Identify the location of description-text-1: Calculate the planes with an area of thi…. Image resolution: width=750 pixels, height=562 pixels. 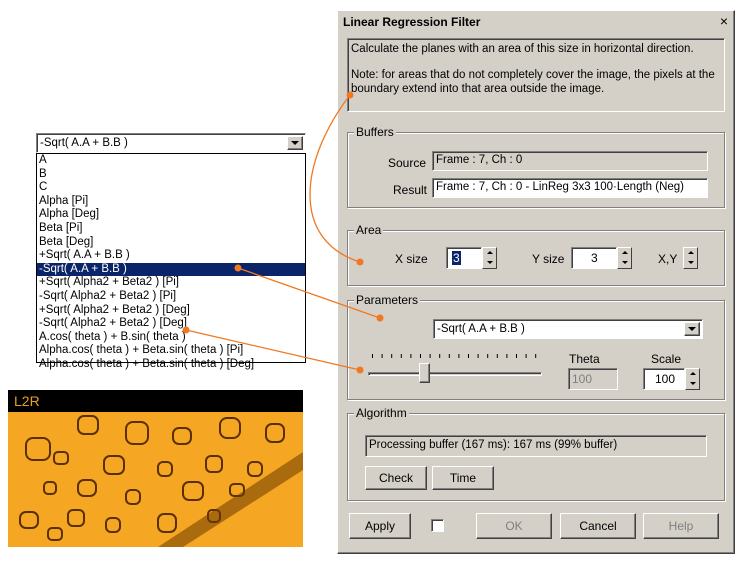
(522, 49).